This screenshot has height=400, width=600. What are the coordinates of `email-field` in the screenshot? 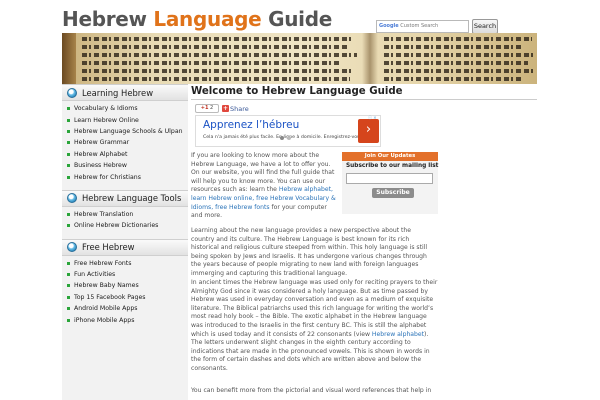 It's located at (389, 178).